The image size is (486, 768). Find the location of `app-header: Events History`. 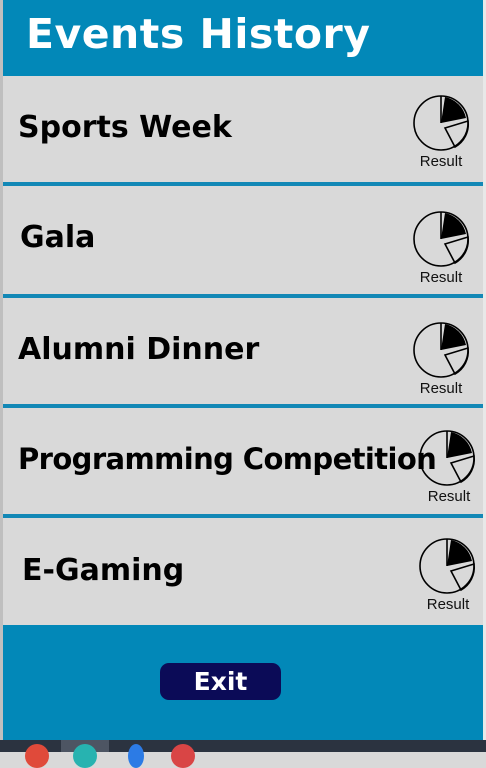

app-header: Events History is located at coordinates (243, 38).